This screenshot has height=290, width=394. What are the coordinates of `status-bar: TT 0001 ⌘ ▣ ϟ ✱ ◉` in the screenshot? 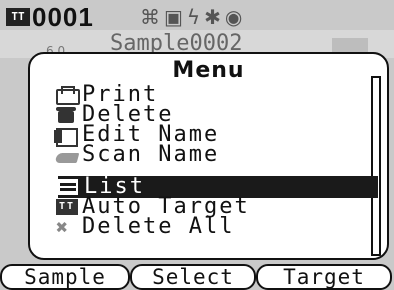 It's located at (197, 17).